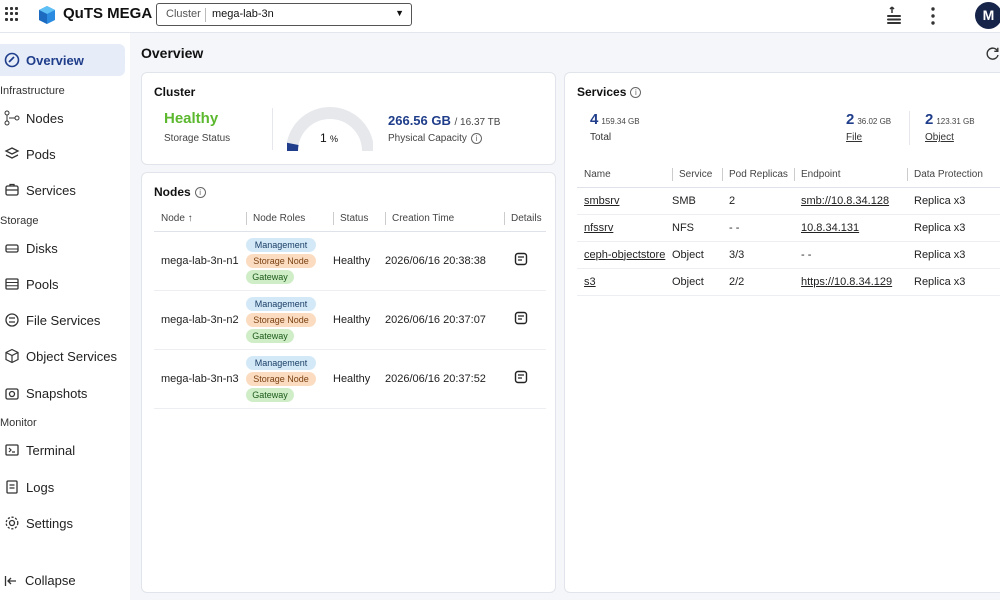 This screenshot has height=600, width=1000. I want to click on node-creation-time: 2026/06/16 20:38:38, so click(444, 261).